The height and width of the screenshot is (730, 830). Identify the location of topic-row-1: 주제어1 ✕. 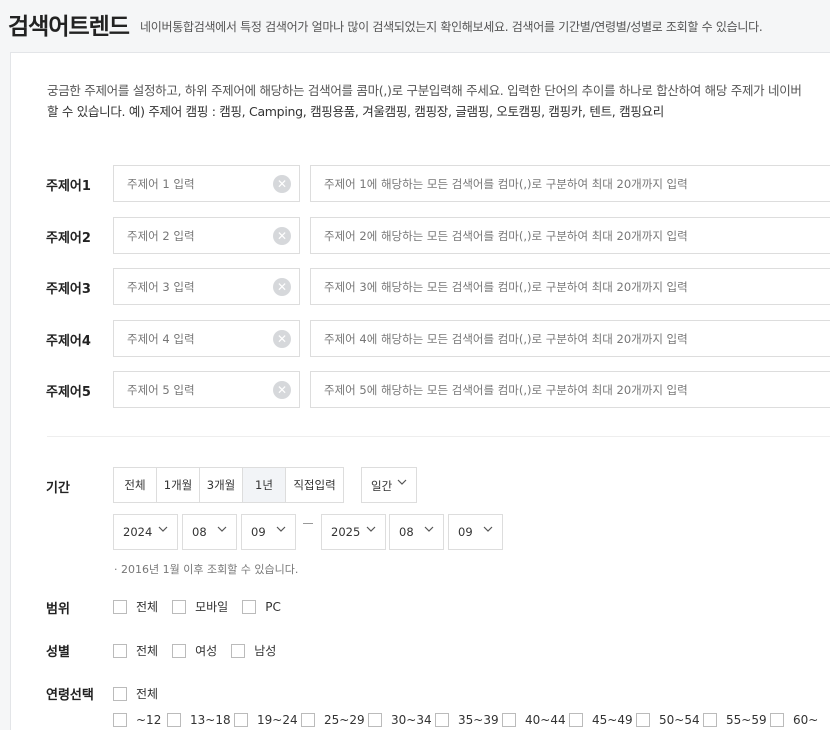
(420, 184).